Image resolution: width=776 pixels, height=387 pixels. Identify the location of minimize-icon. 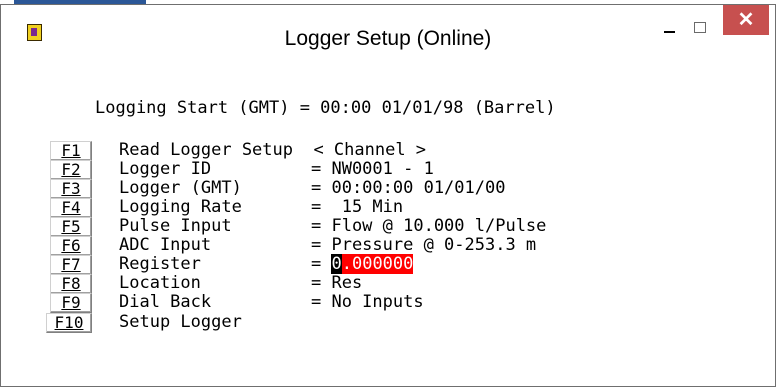
(670, 25).